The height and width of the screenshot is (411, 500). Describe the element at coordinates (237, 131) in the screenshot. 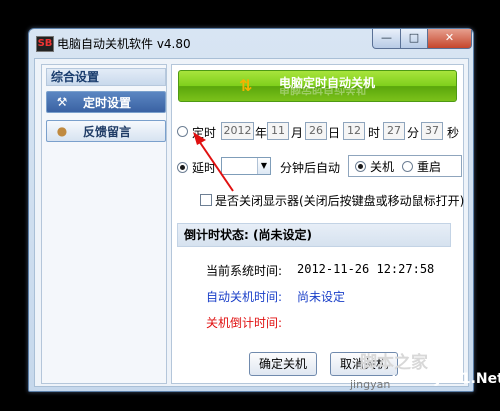

I see `year-field: 2012` at that location.